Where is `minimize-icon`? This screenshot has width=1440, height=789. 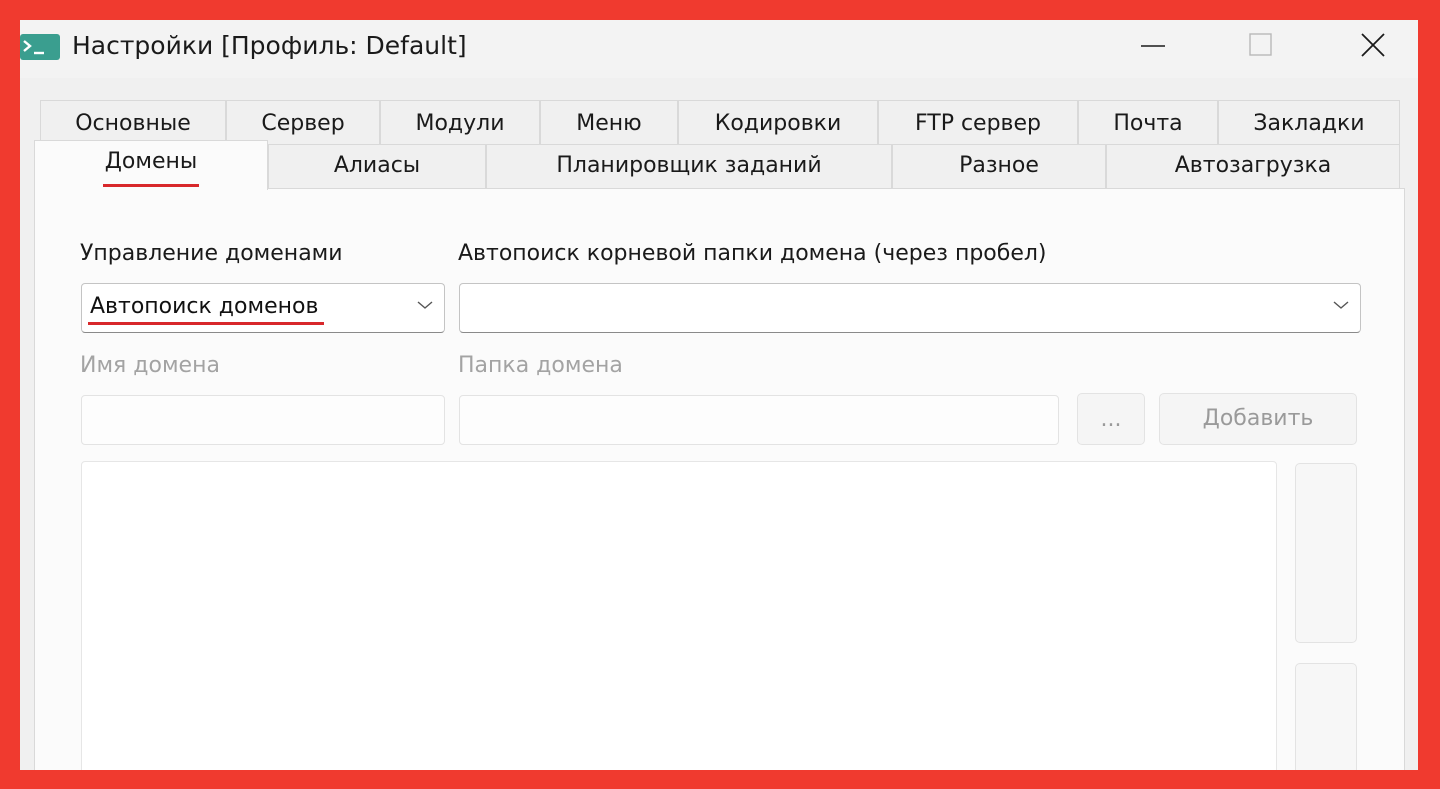 minimize-icon is located at coordinates (1153, 46).